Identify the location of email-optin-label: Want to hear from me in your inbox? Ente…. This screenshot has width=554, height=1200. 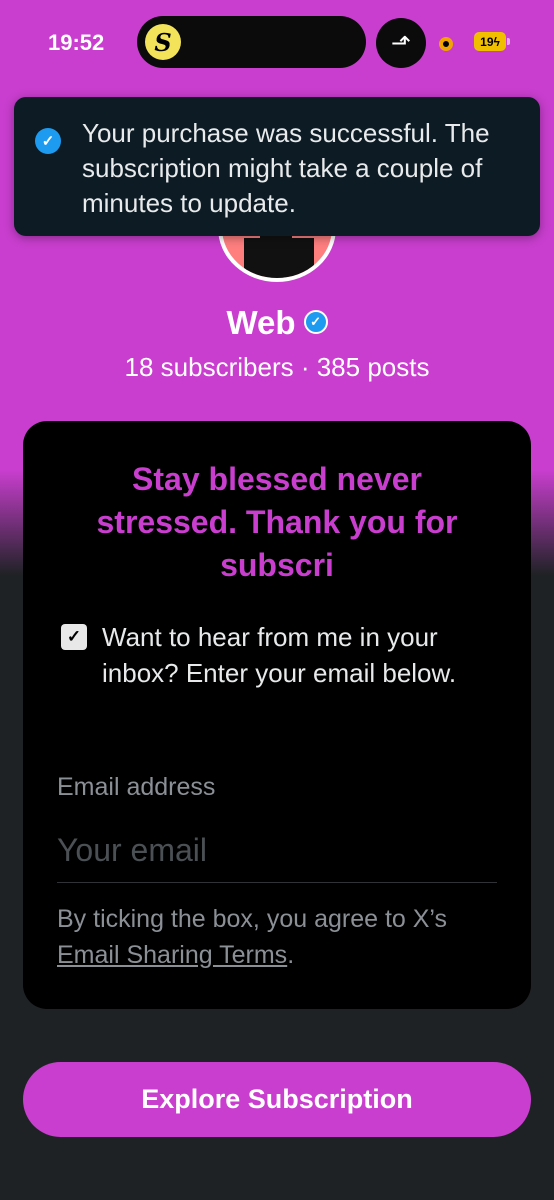
(307, 655).